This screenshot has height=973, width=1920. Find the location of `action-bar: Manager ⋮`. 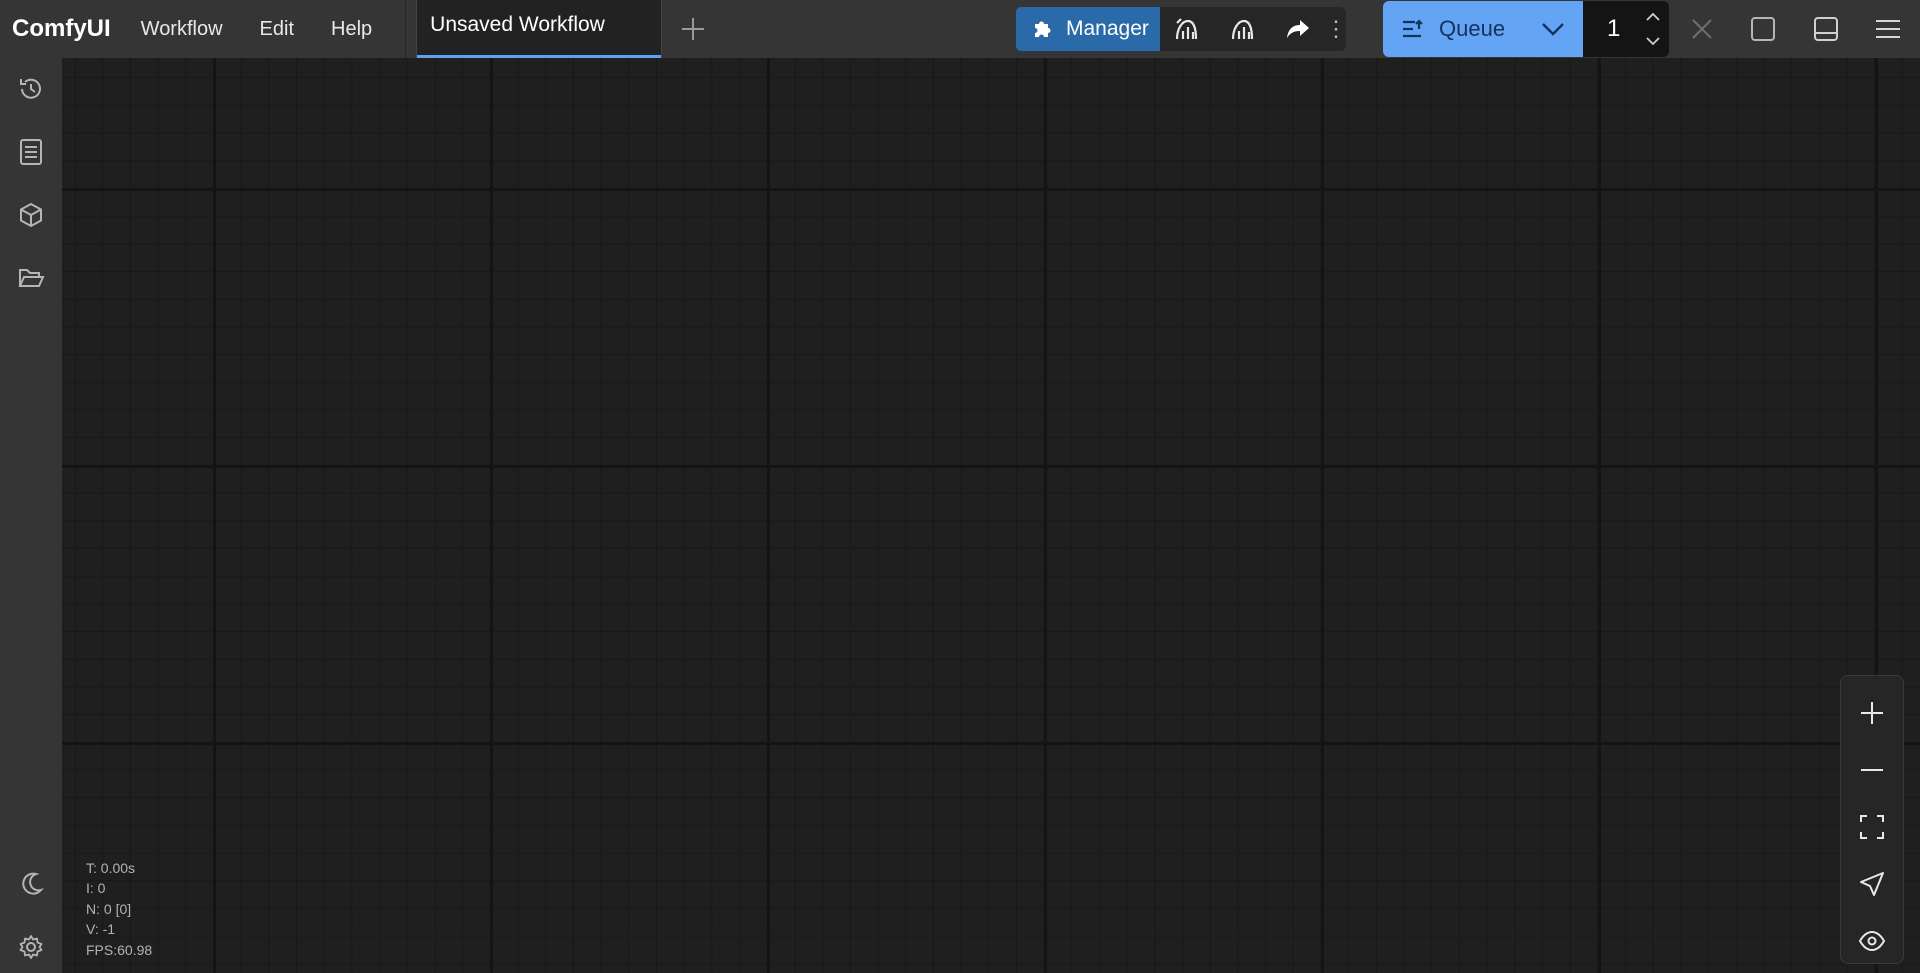

action-bar: Manager ⋮ is located at coordinates (1181, 29).